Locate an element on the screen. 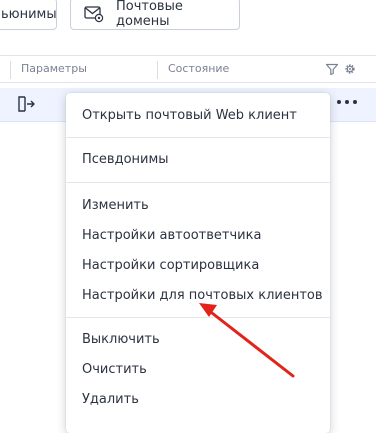  menu-item-disable: Выключить is located at coordinates (121, 339).